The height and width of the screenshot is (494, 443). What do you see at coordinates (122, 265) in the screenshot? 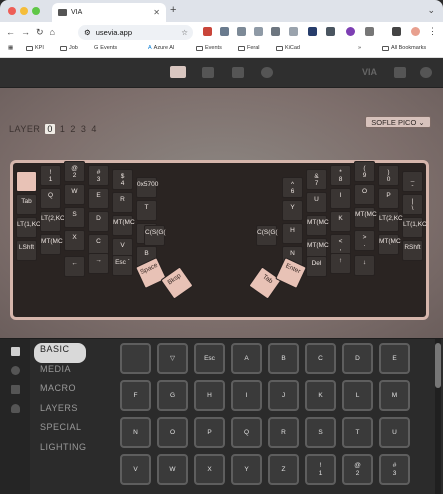
I see `keyboard-key: Esc `` at bounding box center [122, 265].